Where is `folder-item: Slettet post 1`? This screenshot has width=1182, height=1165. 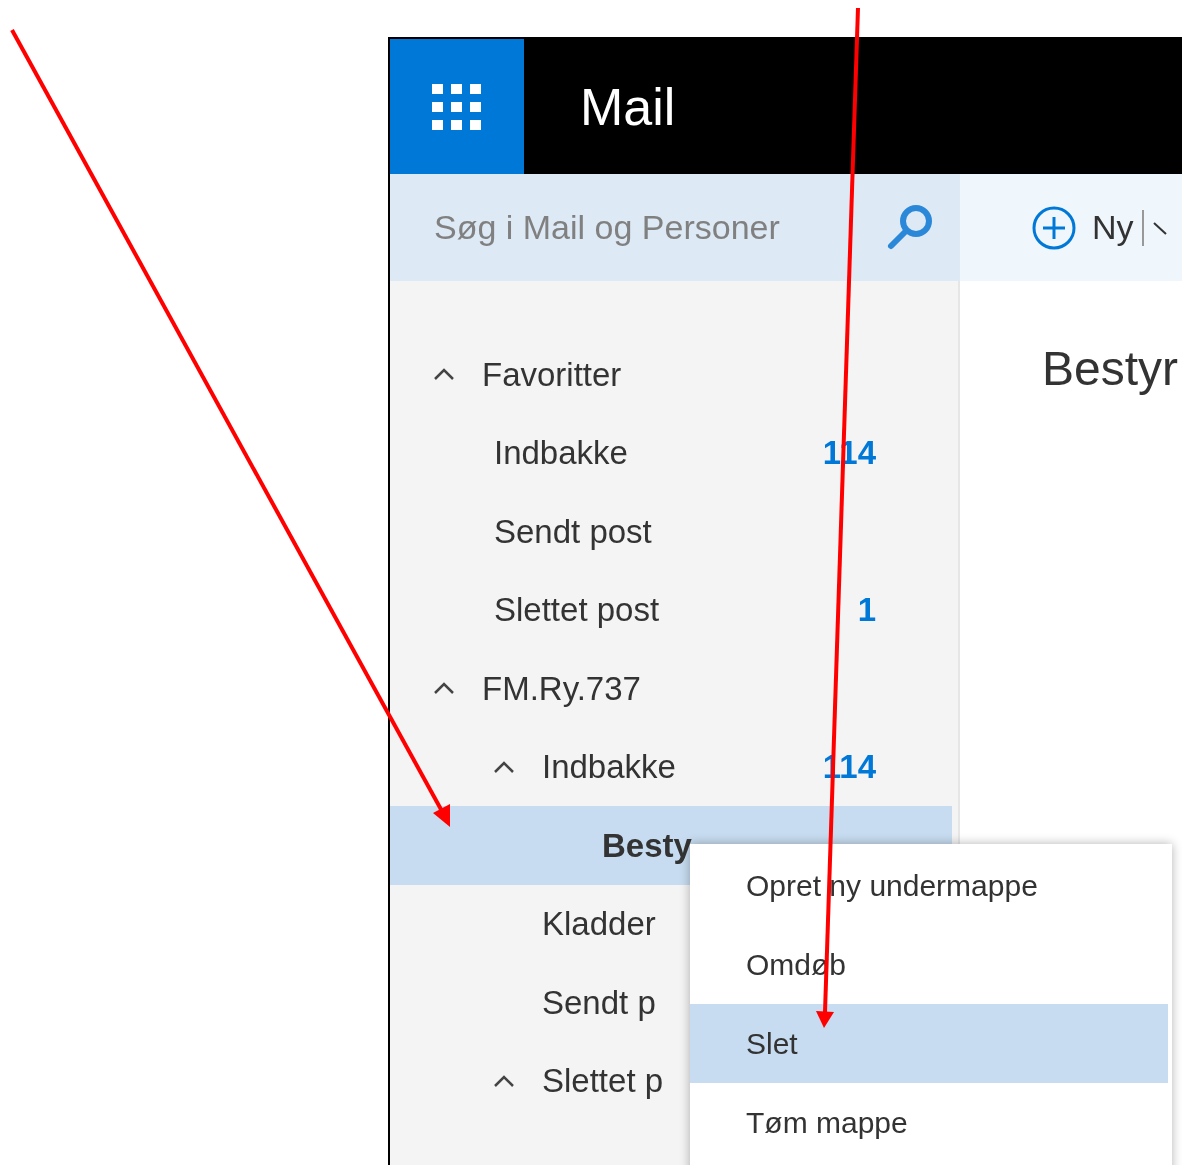
folder-item: Slettet post 1 is located at coordinates (671, 609).